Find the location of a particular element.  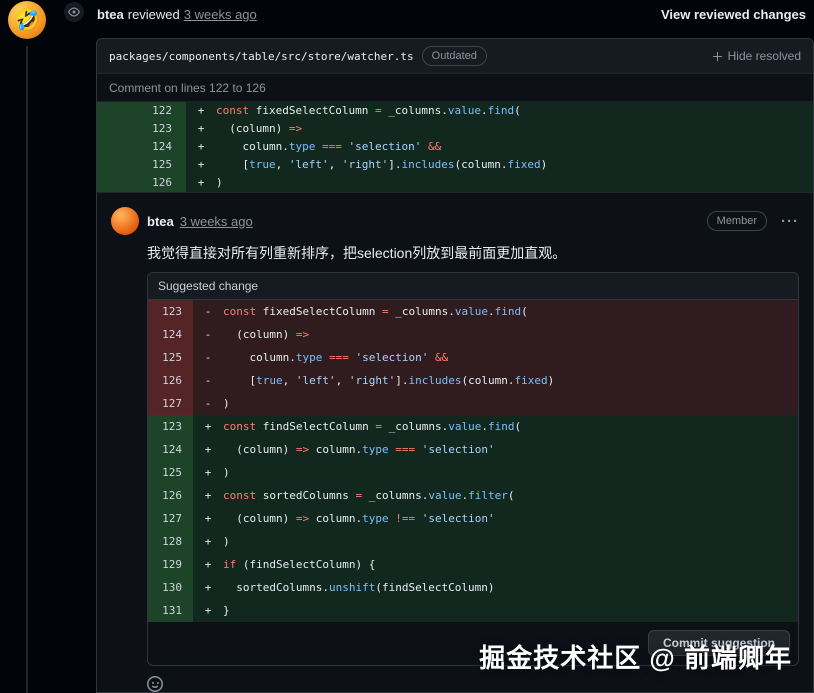

comment-header: btea 3 weeks ago Member ··· is located at coordinates (455, 221).